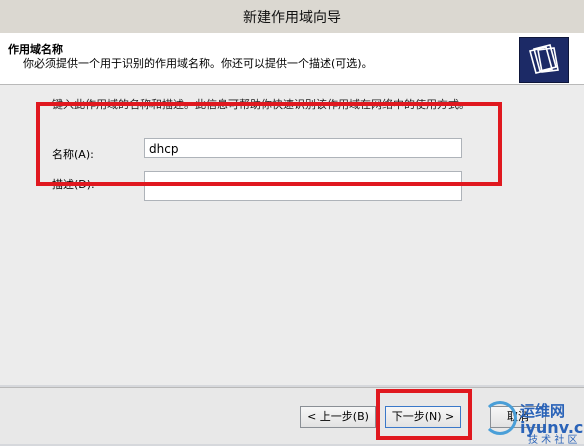 Image resolution: width=584 pixels, height=446 pixels. I want to click on highlight-box-next, so click(424, 414).